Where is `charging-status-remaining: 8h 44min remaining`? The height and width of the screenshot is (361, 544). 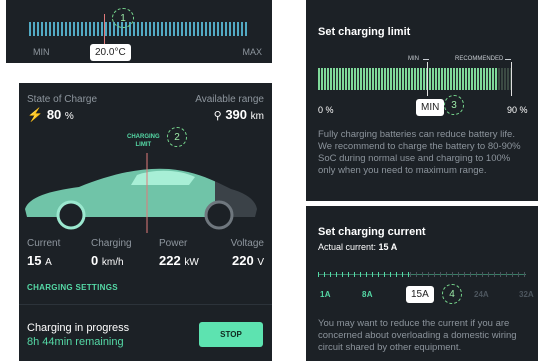 charging-status-remaining: 8h 44min remaining is located at coordinates (75, 342).